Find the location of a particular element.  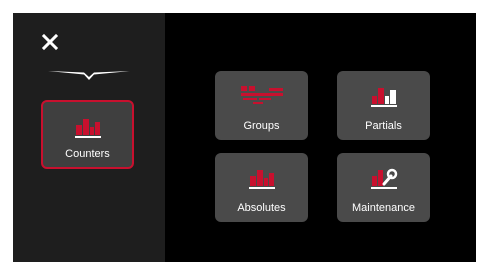

close-button is located at coordinates (50, 42).